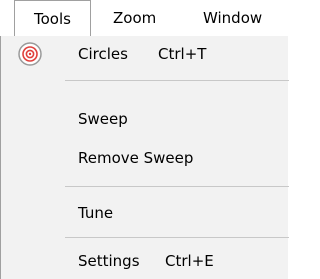 This screenshot has width=320, height=279. I want to click on menu-zoom: Zoom, so click(134, 18).